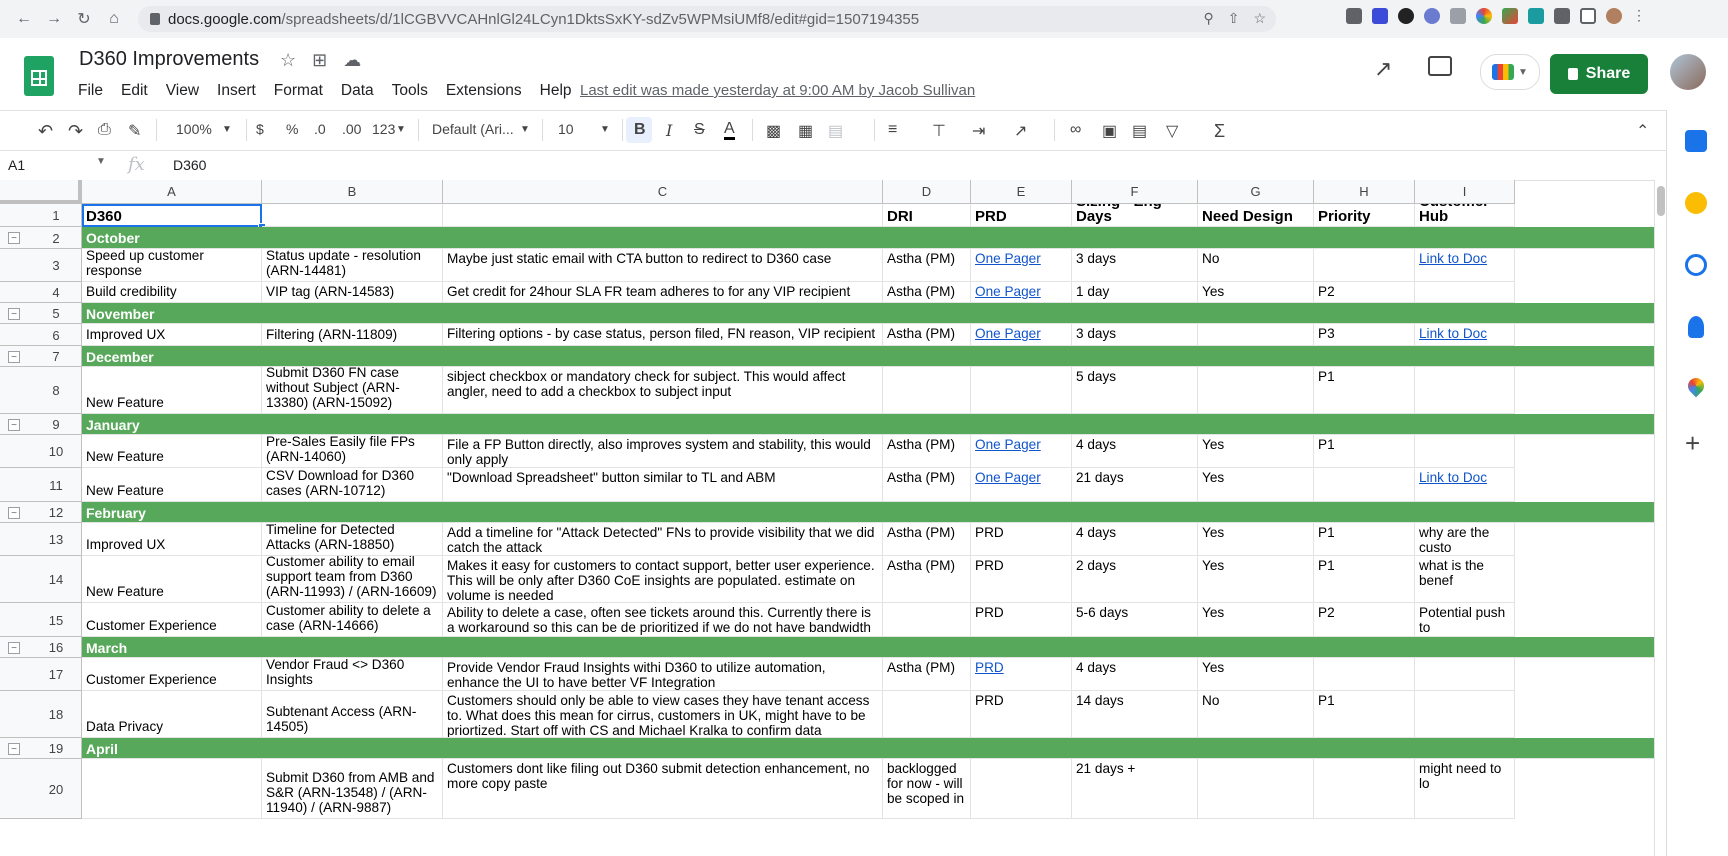 This screenshot has width=1728, height=856. What do you see at coordinates (729, 130) in the screenshot?
I see `text-color-icon: A` at bounding box center [729, 130].